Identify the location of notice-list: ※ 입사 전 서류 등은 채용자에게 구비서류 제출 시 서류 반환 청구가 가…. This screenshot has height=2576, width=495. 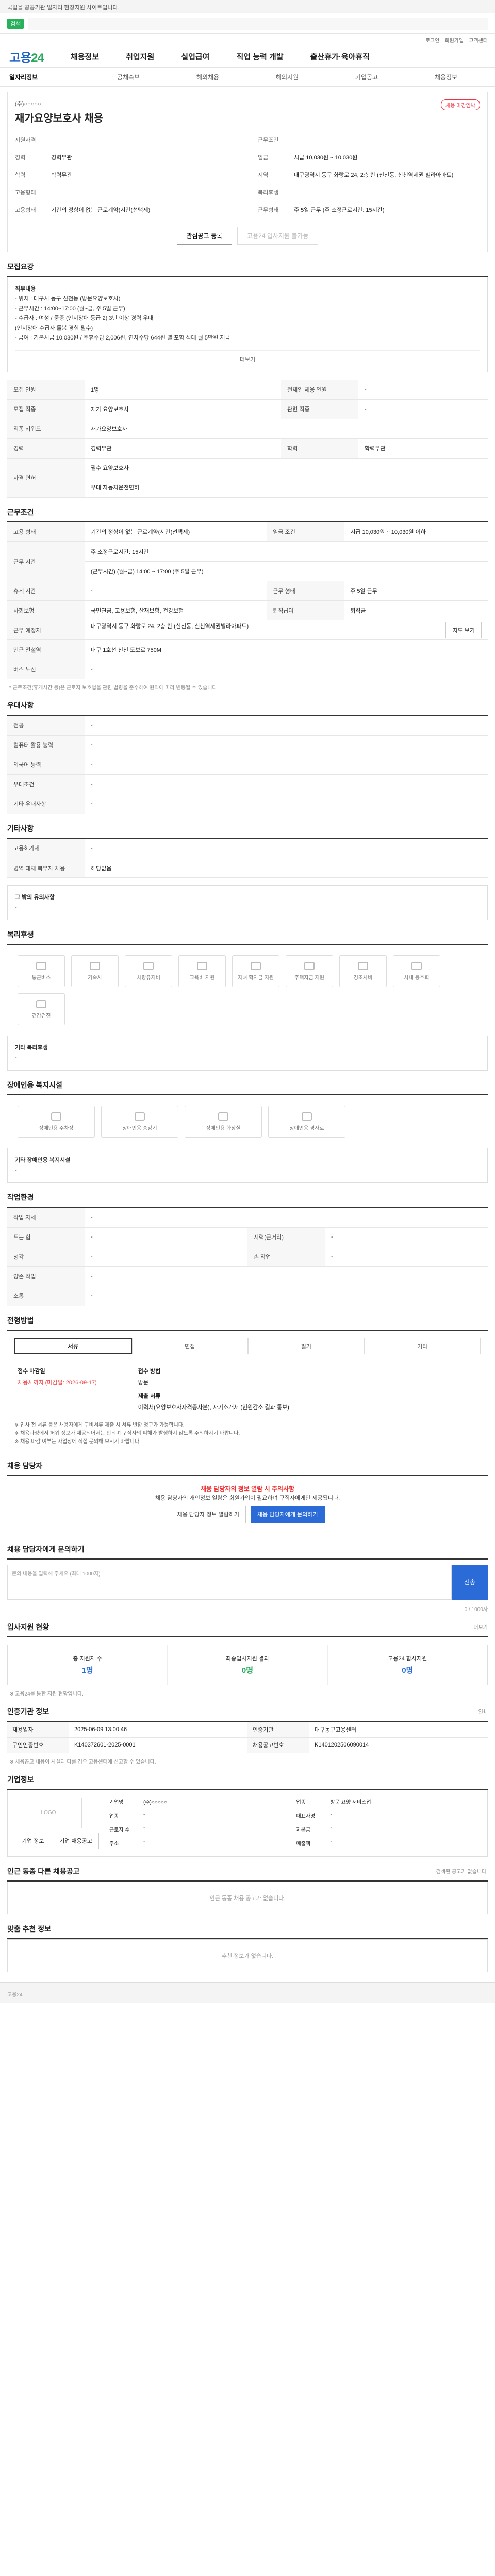
(127, 1433).